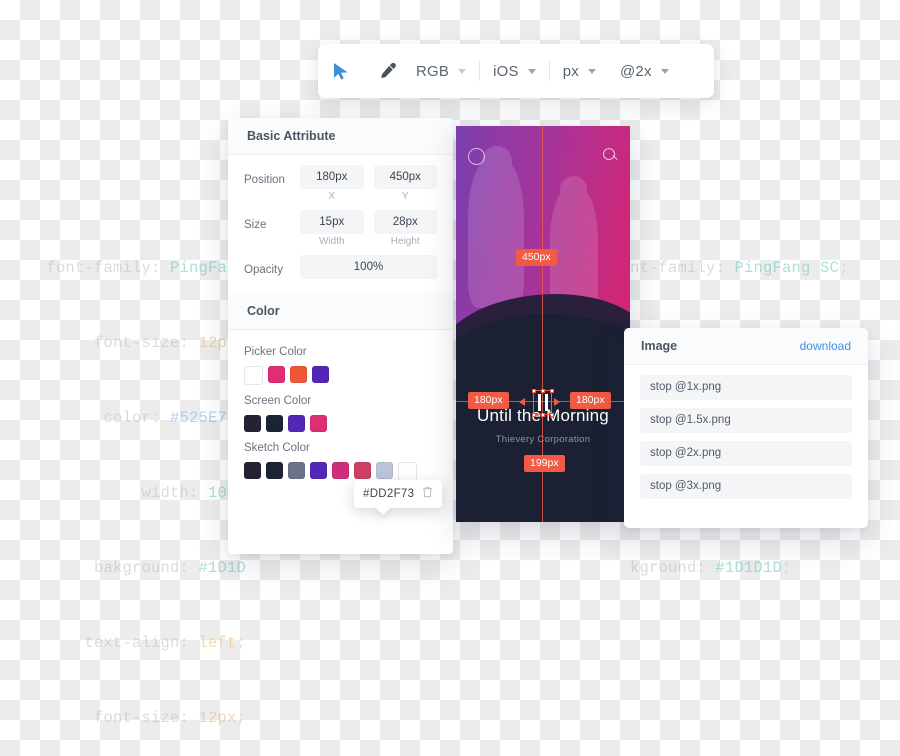 The height and width of the screenshot is (756, 900). Describe the element at coordinates (331, 241) in the screenshot. I see `size-width-sublabel: Width` at that location.